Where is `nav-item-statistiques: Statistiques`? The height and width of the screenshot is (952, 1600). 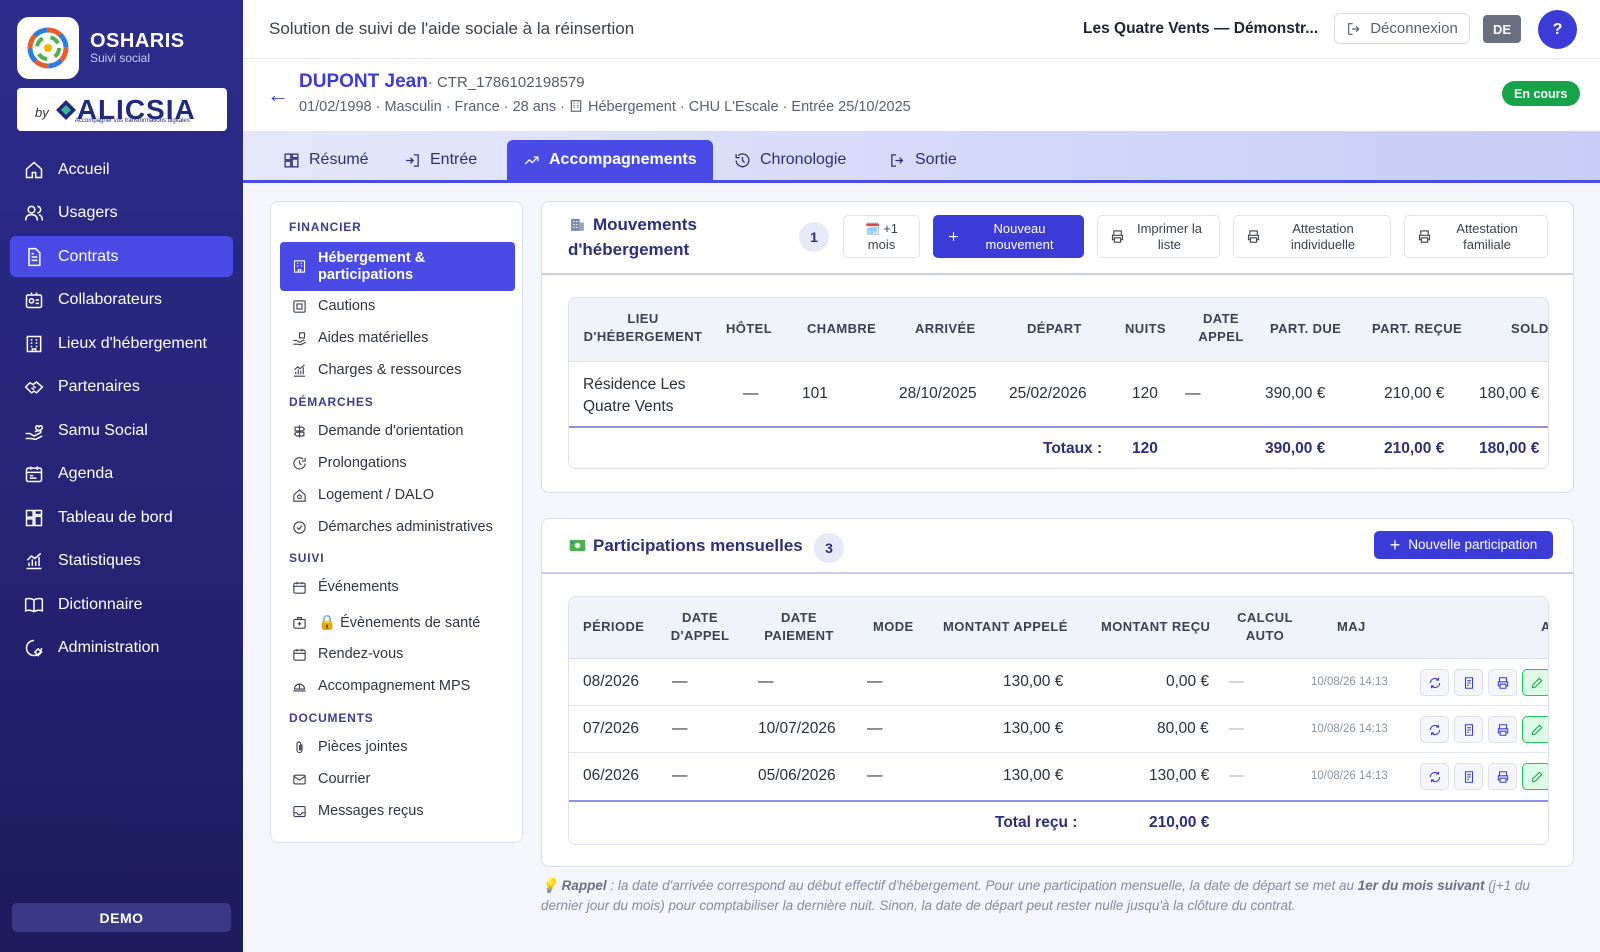 nav-item-statistiques: Statistiques is located at coordinates (121, 561).